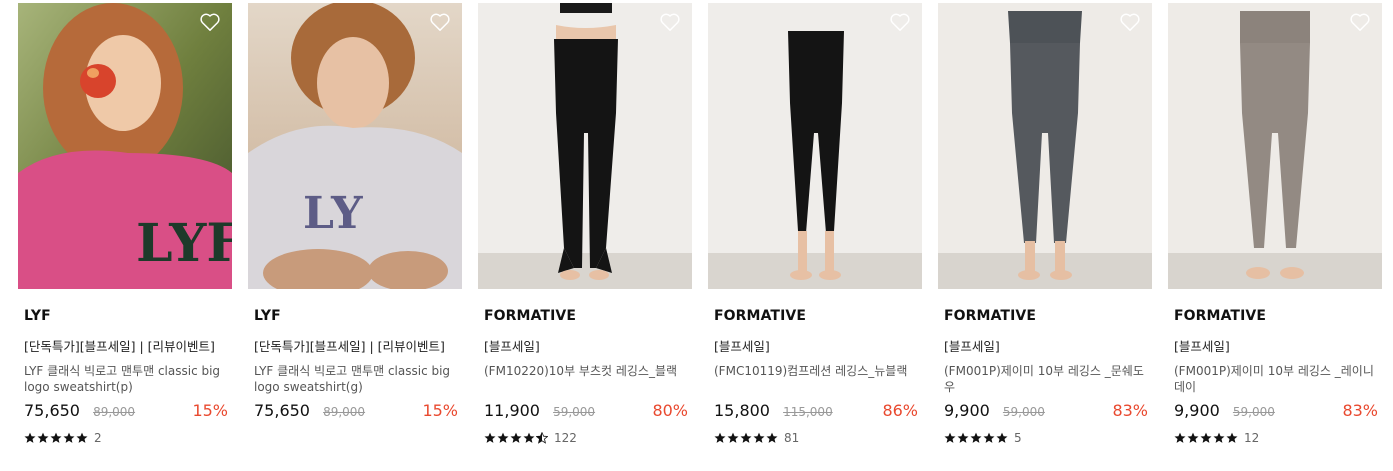 The width and height of the screenshot is (1393, 471). What do you see at coordinates (333, 213) in the screenshot?
I see `svg-text: LY` at bounding box center [333, 213].